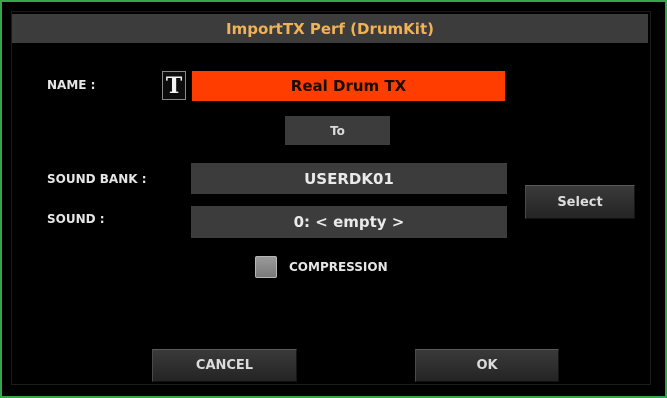 This screenshot has width=667, height=398. I want to click on name-field: Real Drum TX, so click(348, 86).